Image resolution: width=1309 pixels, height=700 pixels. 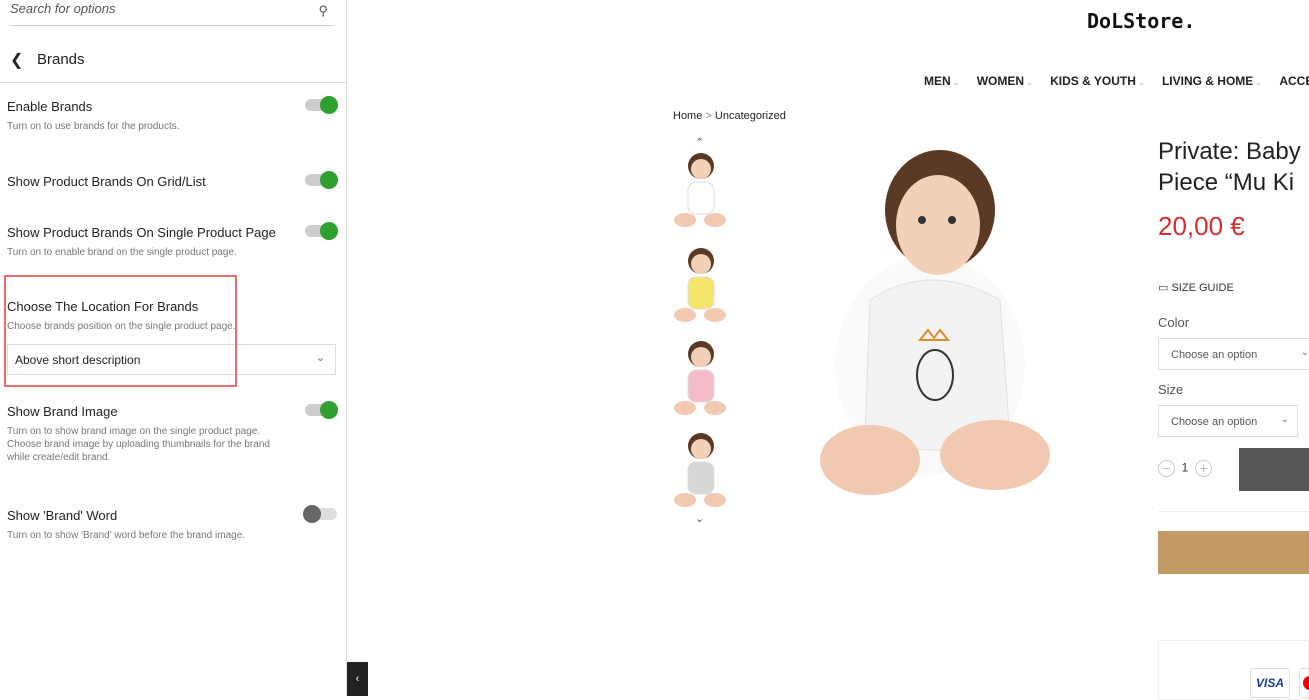 What do you see at coordinates (1171, 389) in the screenshot?
I see `size-label: Size` at bounding box center [1171, 389].